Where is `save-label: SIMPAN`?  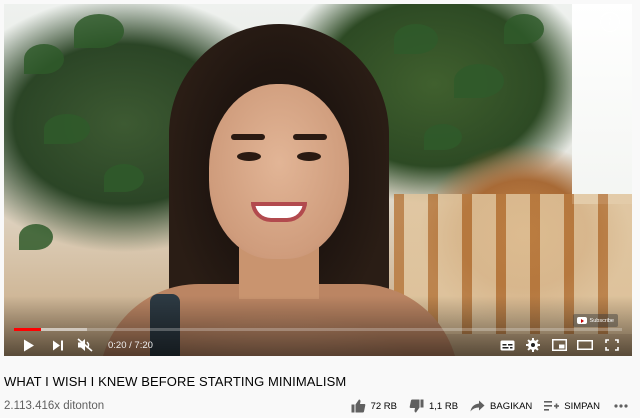 save-label: SIMPAN is located at coordinates (582, 406).